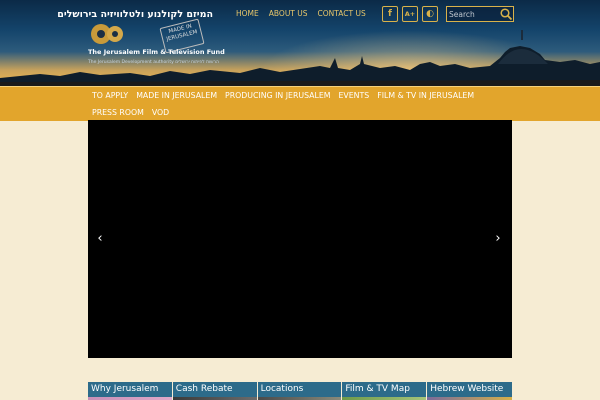 This screenshot has width=600, height=400. Describe the element at coordinates (277, 95) in the screenshot. I see `main-nav-producing-in-jerusalem: PRODUCING IN JERUSALEM` at that location.